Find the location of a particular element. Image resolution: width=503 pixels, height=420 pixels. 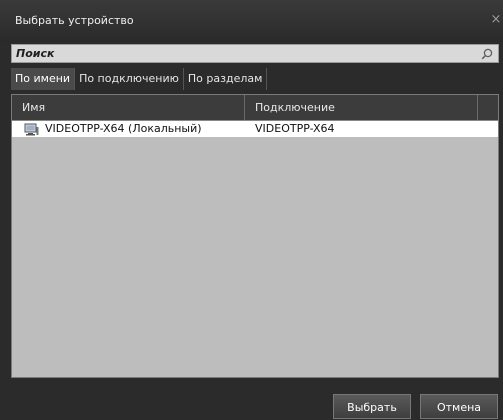

tab-by-connection: По подключению is located at coordinates (129, 79).